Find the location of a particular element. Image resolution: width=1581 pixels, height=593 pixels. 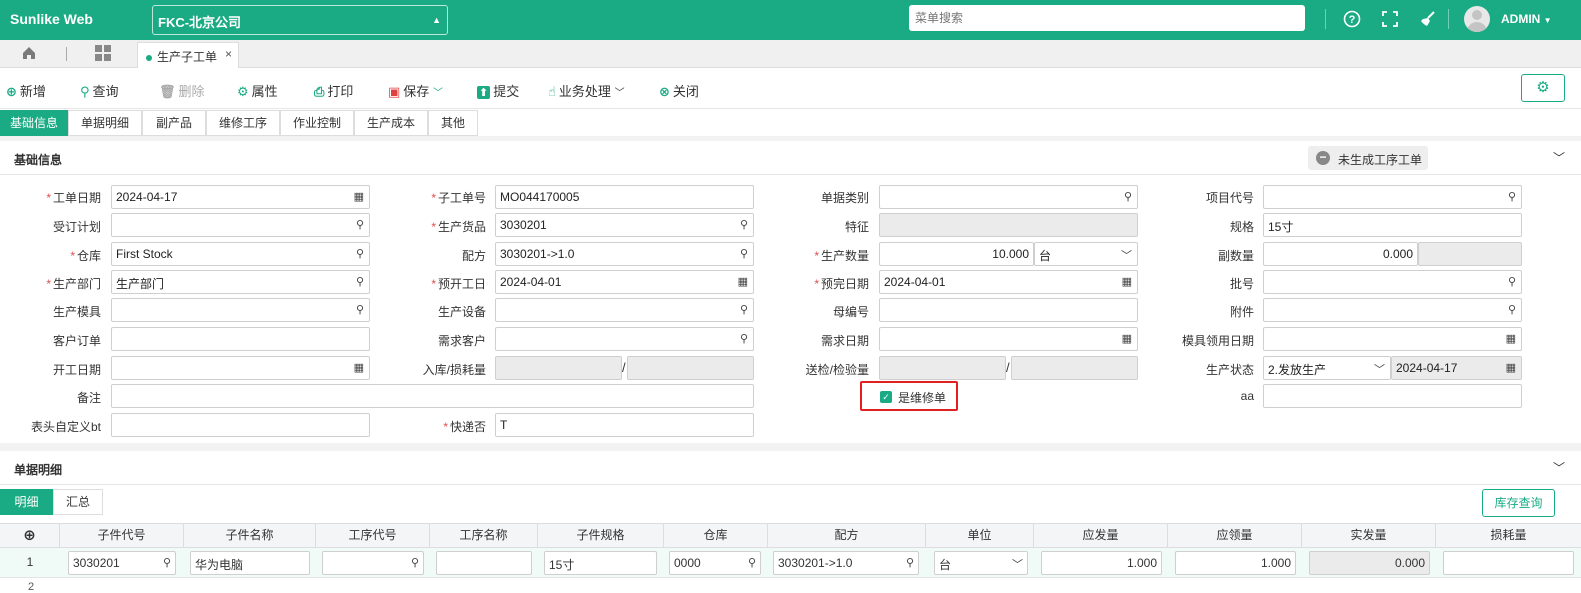

work-date-field: 2024-04-17 ▦ is located at coordinates (240, 197).